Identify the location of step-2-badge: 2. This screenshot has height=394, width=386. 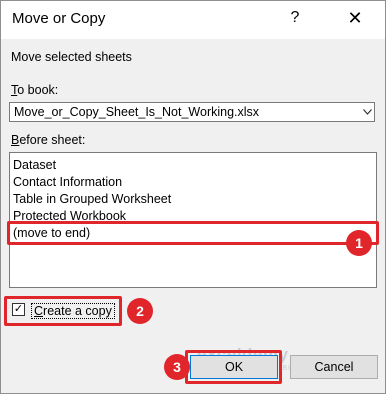
(140, 311).